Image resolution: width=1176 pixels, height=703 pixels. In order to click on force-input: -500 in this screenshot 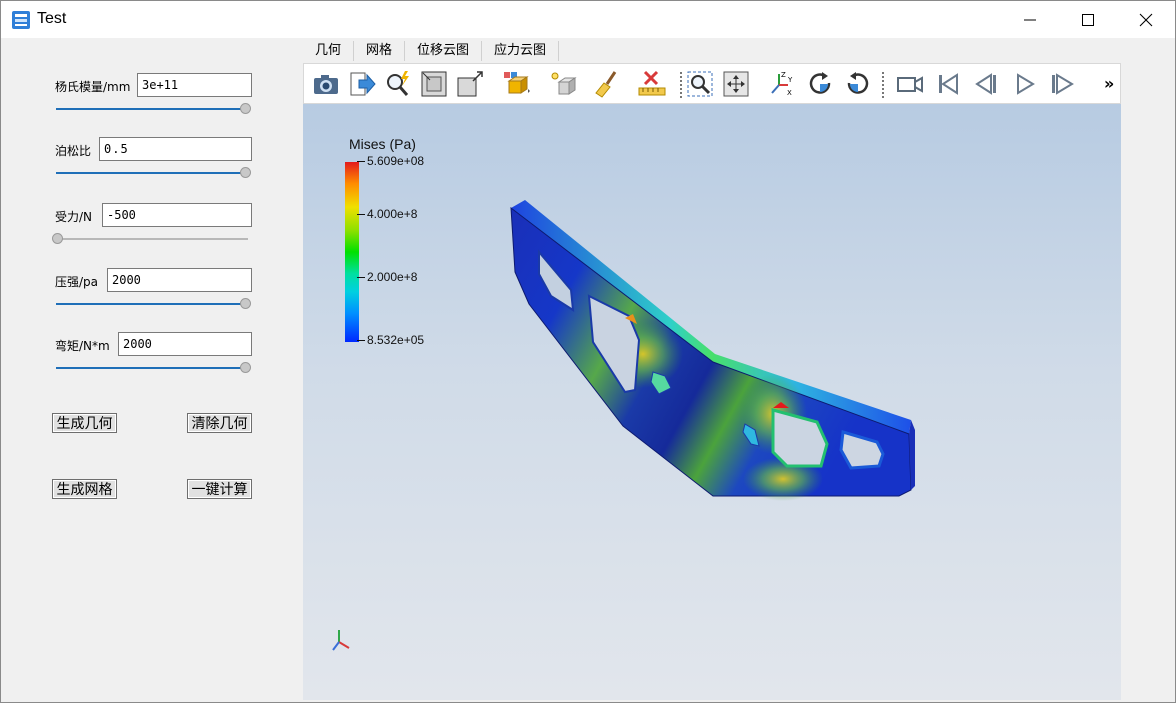, I will do `click(177, 215)`.